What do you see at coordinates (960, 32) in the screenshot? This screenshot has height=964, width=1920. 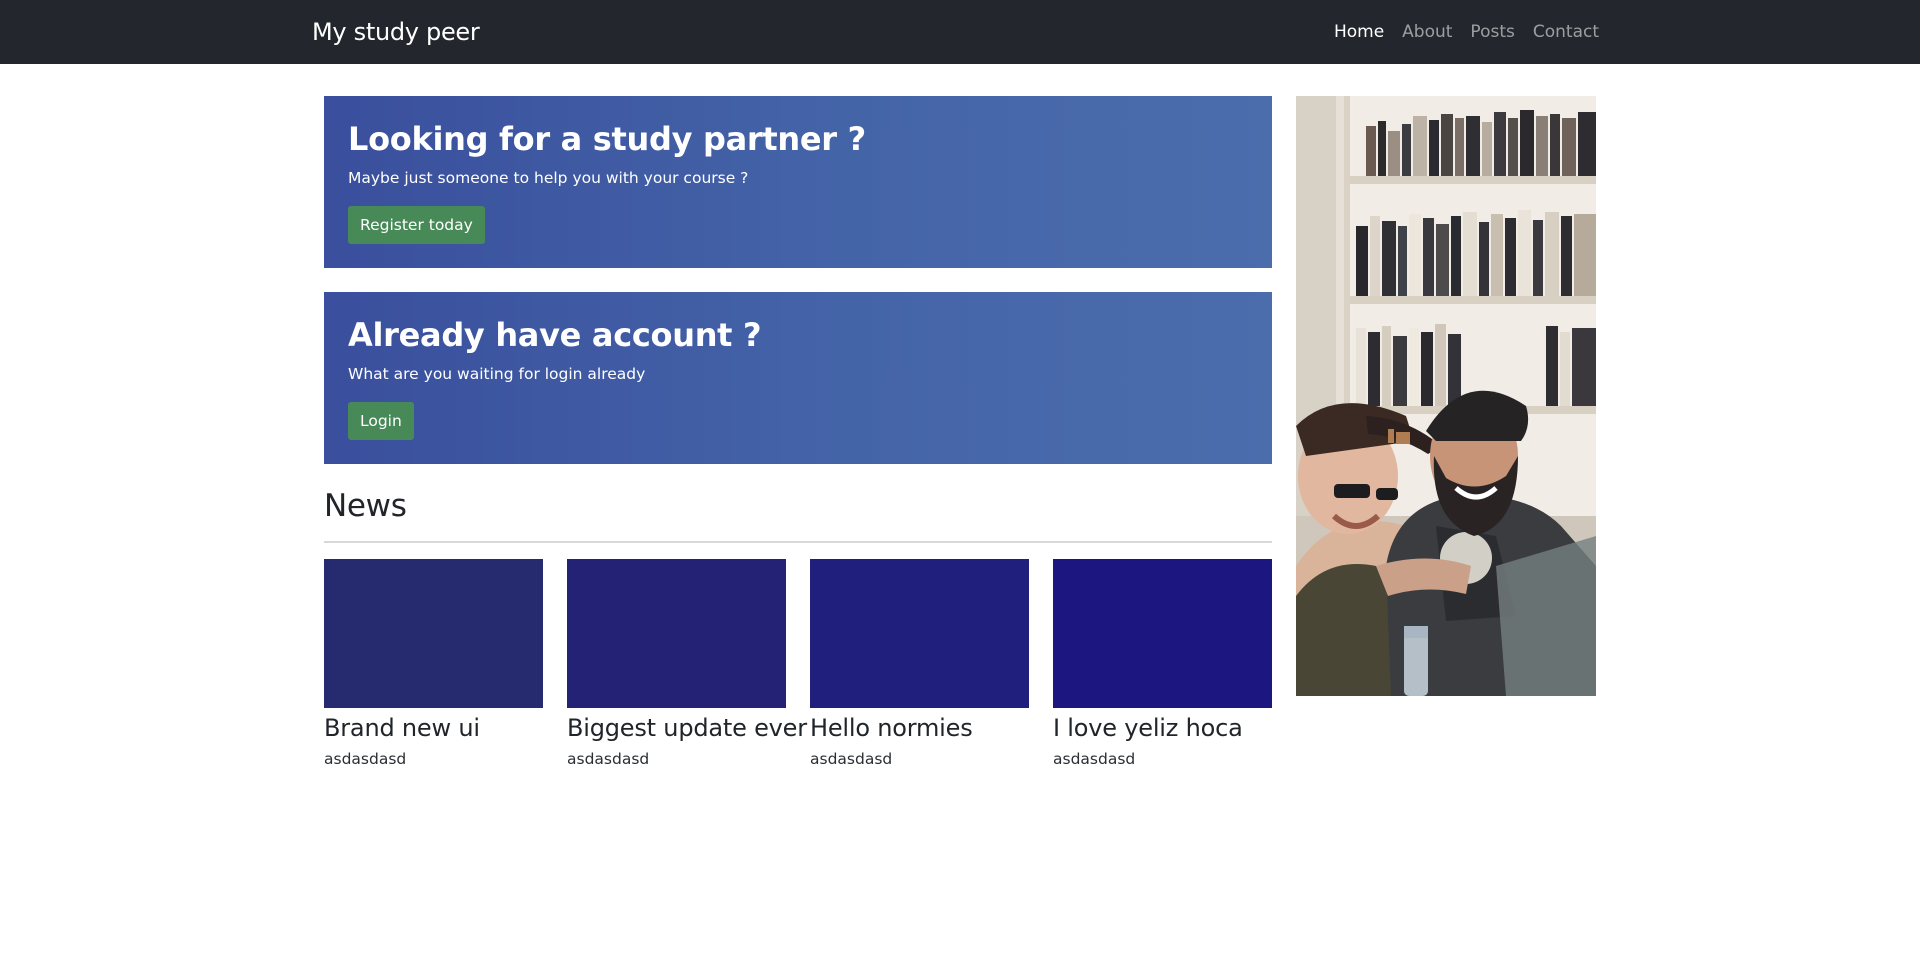 I see `navbar: My study peer Home About Posts Contact` at bounding box center [960, 32].